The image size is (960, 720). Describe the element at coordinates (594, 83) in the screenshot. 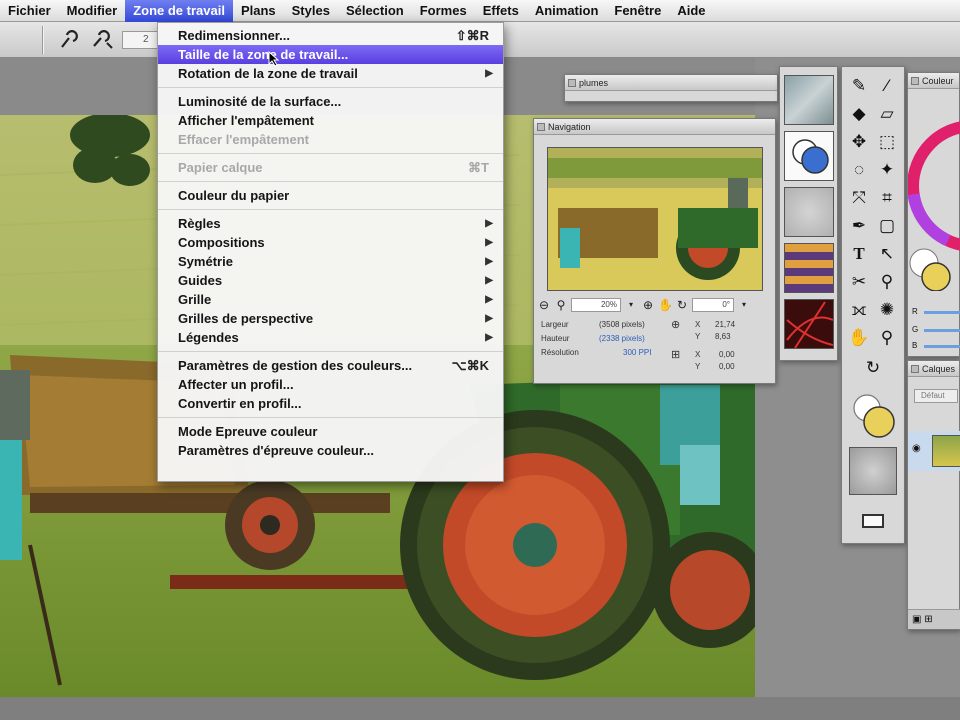

I see `brushes-panel-label: plumes` at that location.